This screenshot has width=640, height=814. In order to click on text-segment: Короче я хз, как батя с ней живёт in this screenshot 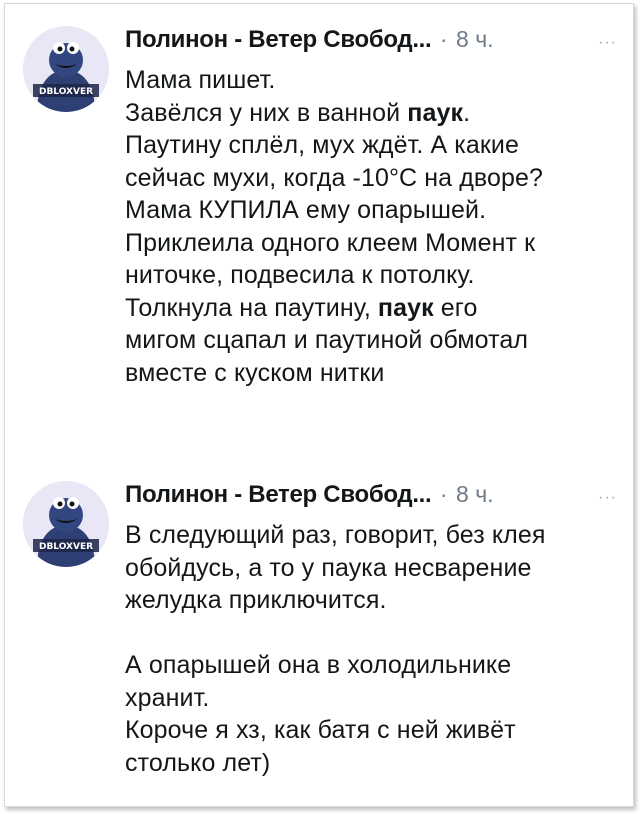, I will do `click(320, 730)`.